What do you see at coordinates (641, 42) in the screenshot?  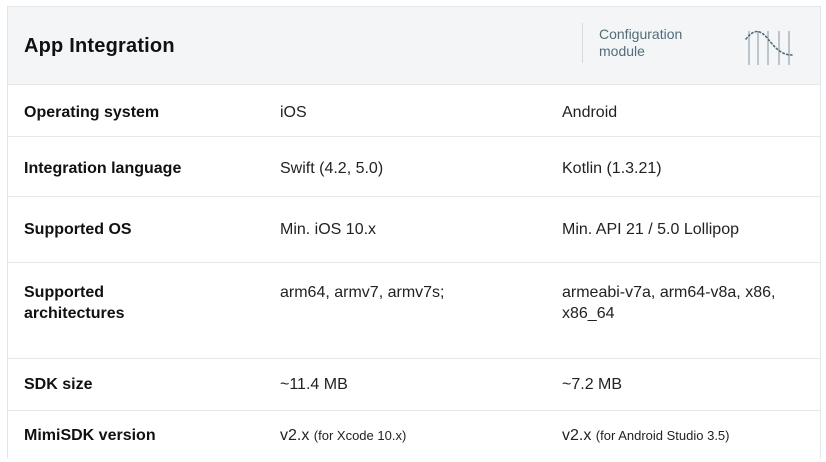 I see `module-label: Configuration module` at bounding box center [641, 42].